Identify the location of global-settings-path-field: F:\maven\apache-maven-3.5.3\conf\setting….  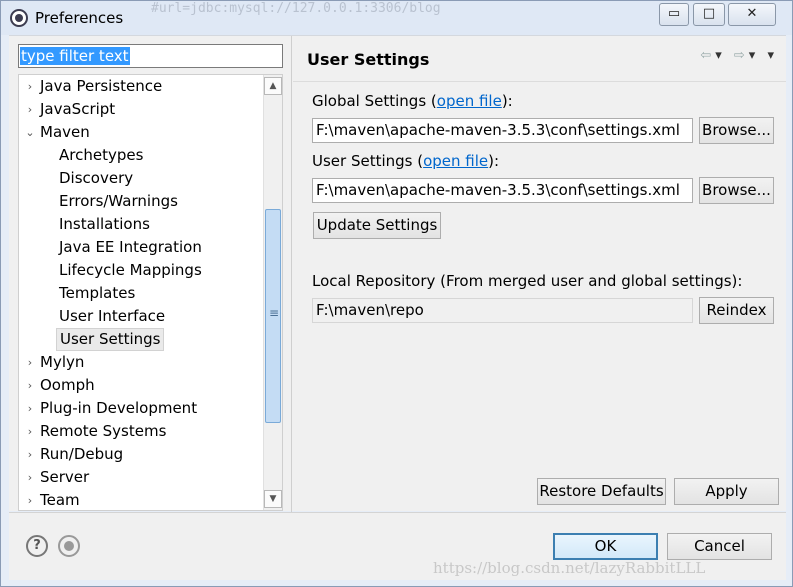
(502, 130).